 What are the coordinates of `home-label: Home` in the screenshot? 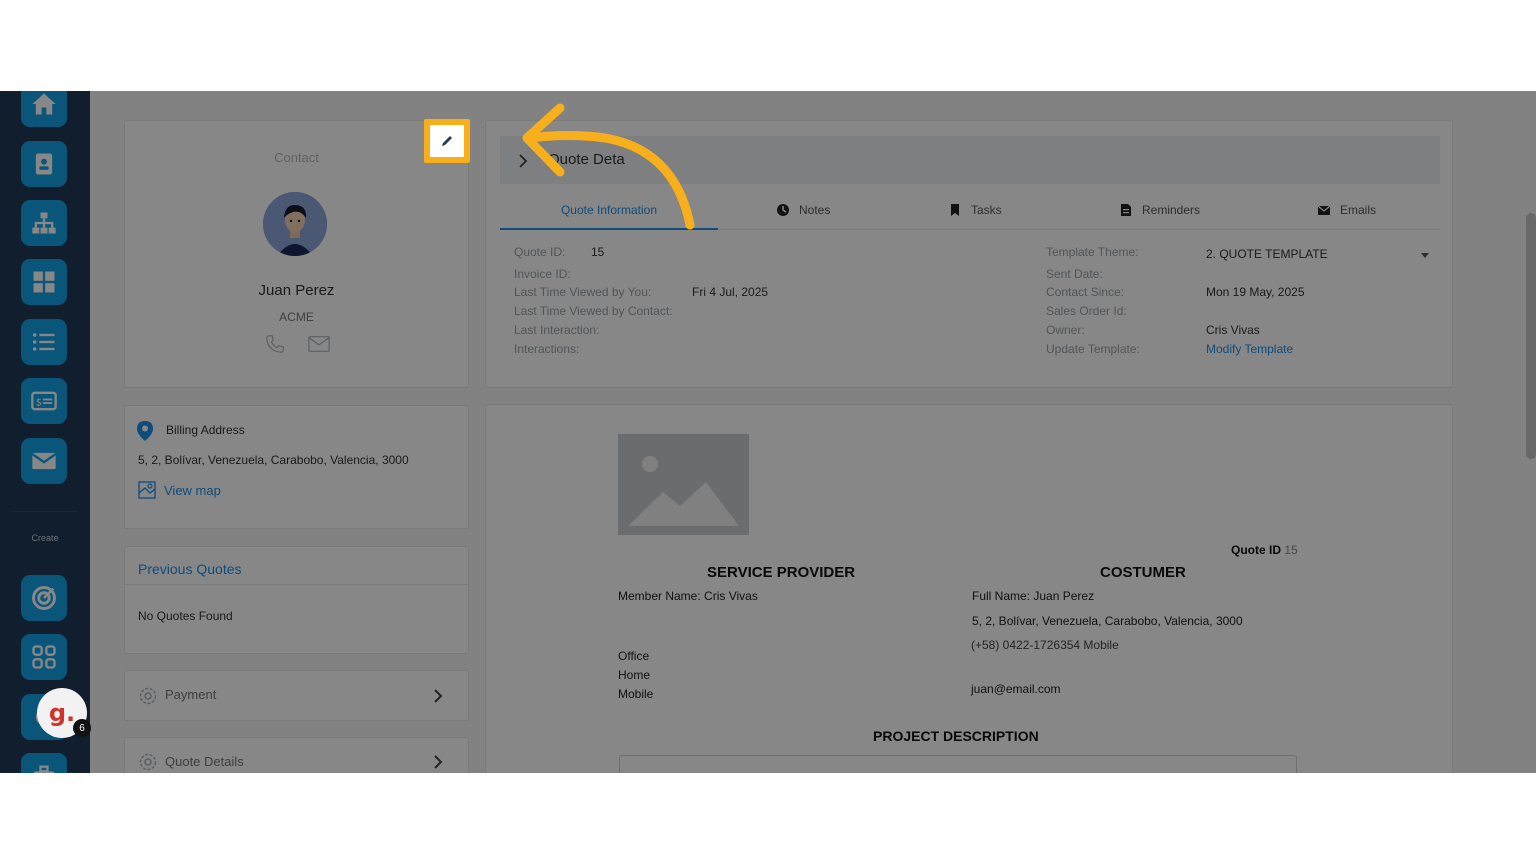 It's located at (634, 675).